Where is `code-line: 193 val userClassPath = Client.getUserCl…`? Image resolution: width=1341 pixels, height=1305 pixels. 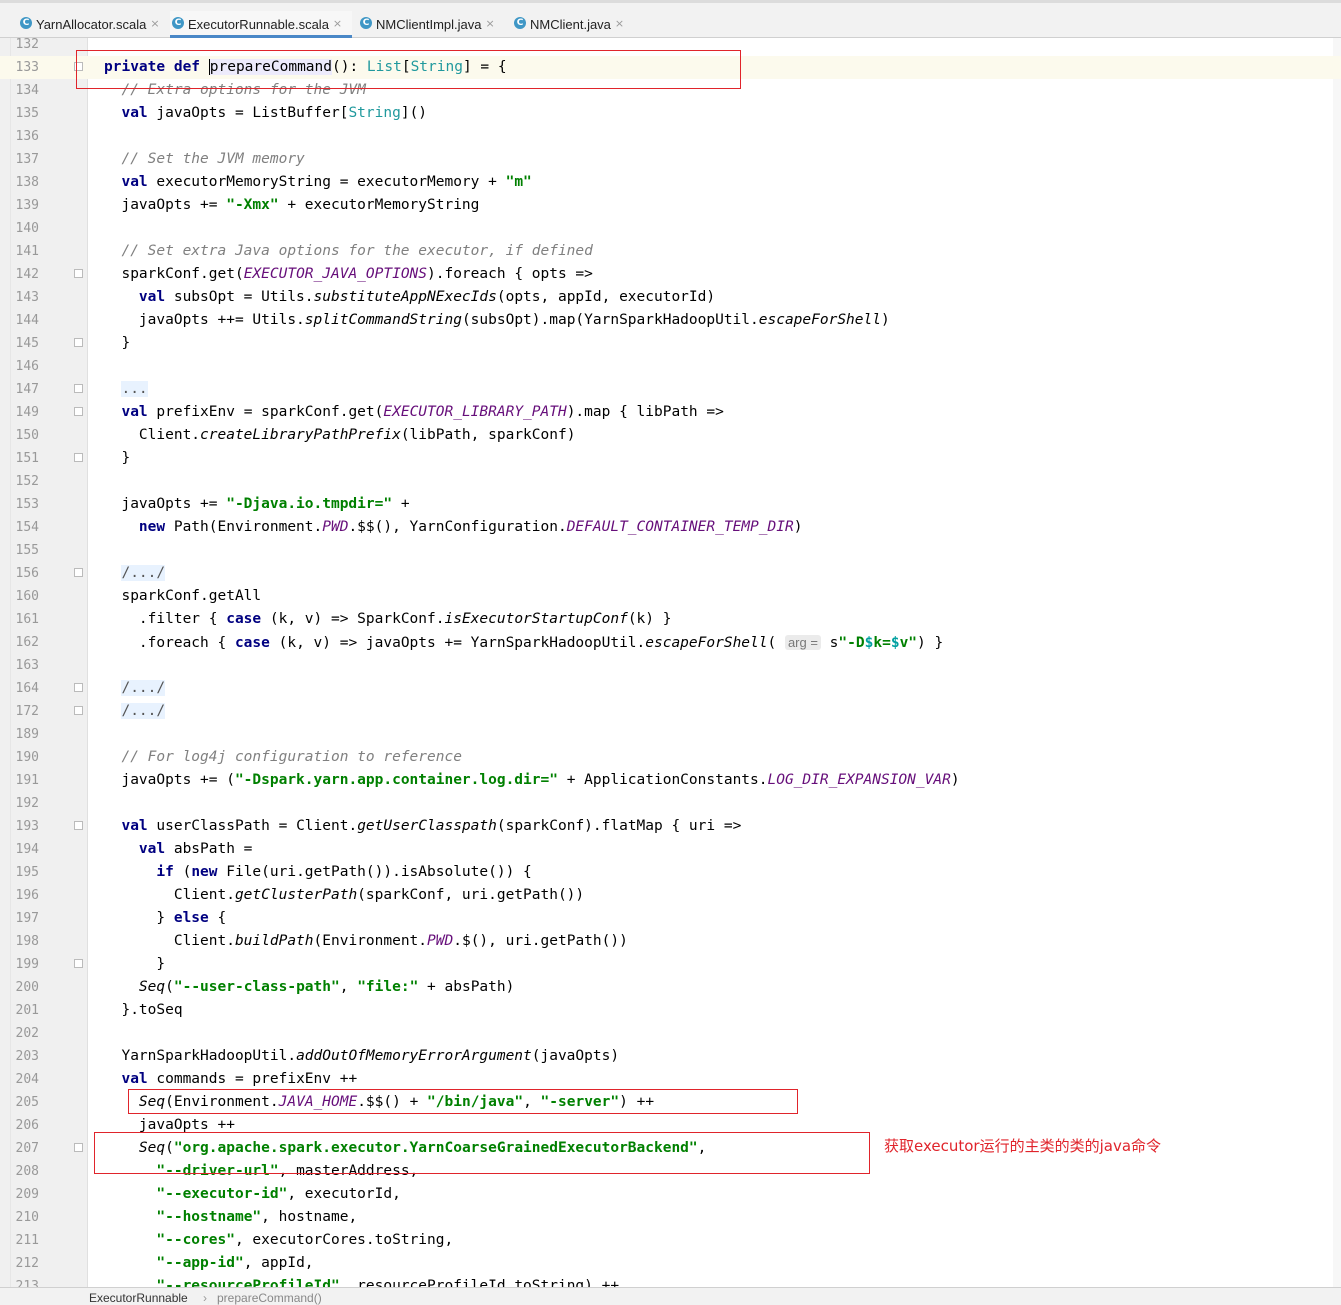 code-line: 193 val userClassPath = Client.getUserCl… is located at coordinates (670, 826).